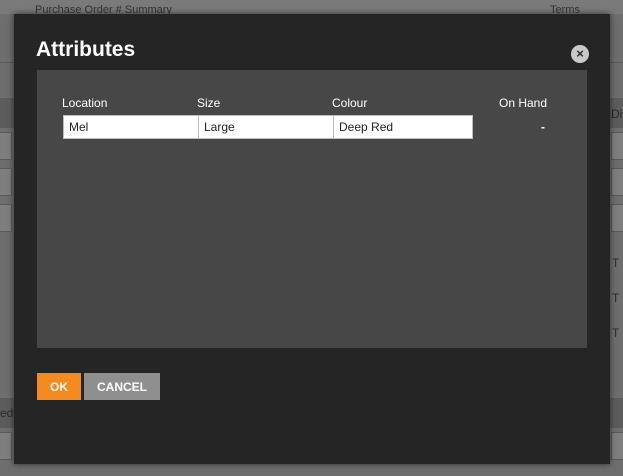 This screenshot has width=623, height=476. What do you see at coordinates (122, 386) in the screenshot?
I see `cancel-button: CANCEL` at bounding box center [122, 386].